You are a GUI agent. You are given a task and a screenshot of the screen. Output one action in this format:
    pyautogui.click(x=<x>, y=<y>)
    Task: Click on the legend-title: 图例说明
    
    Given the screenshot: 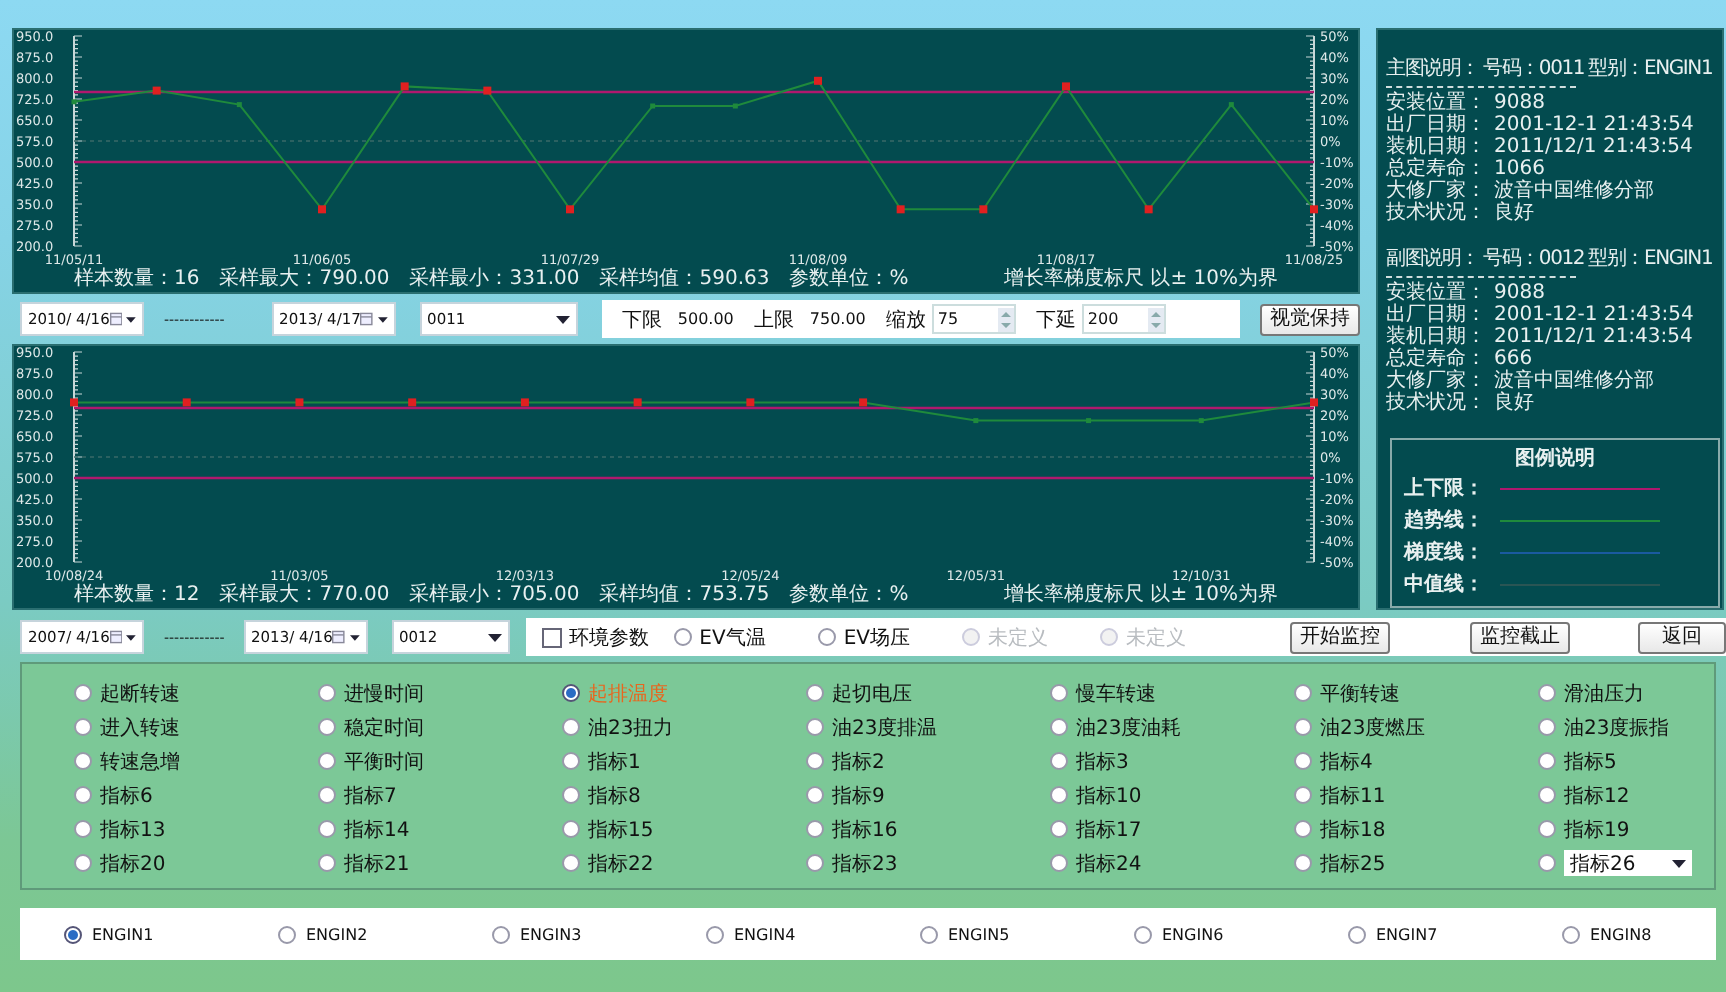 What is the action you would take?
    pyautogui.click(x=1555, y=459)
    